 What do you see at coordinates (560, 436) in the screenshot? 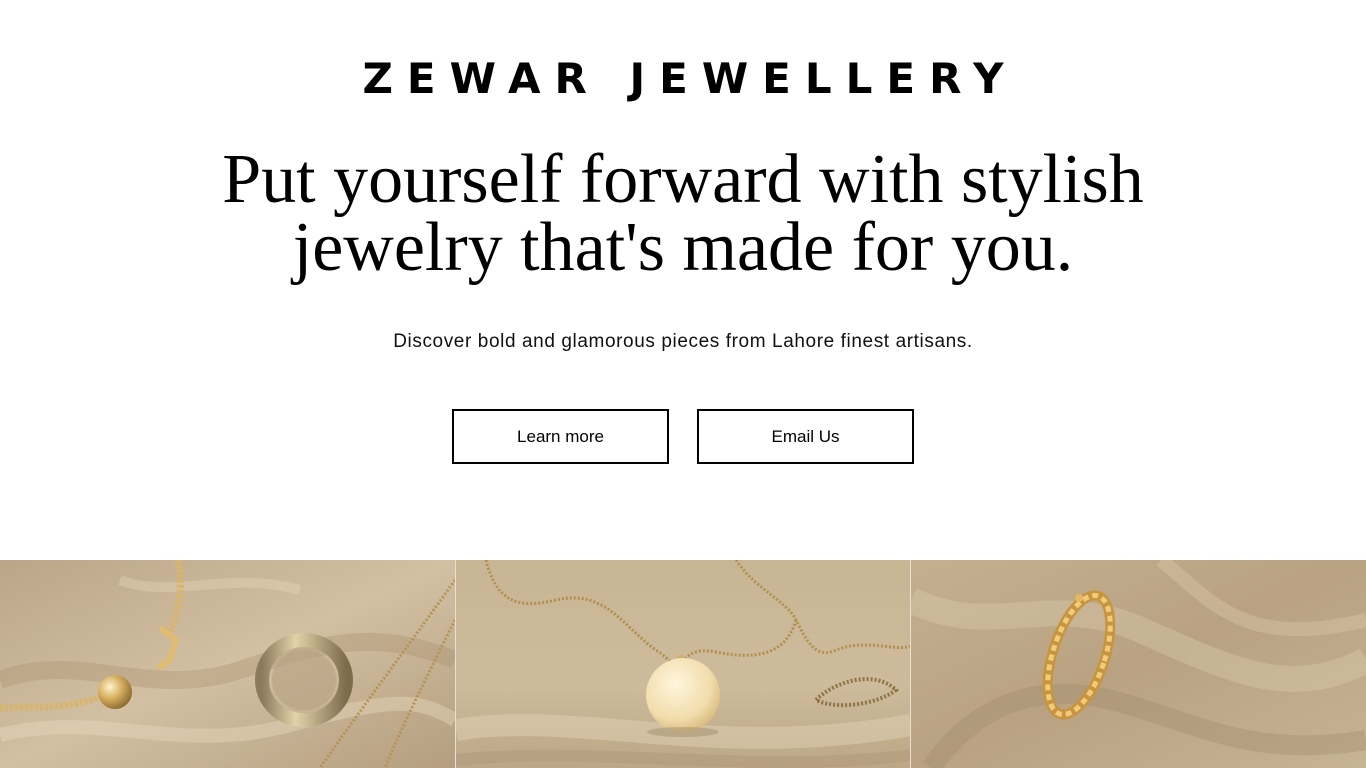
I see `learn-more-button: Learn more` at bounding box center [560, 436].